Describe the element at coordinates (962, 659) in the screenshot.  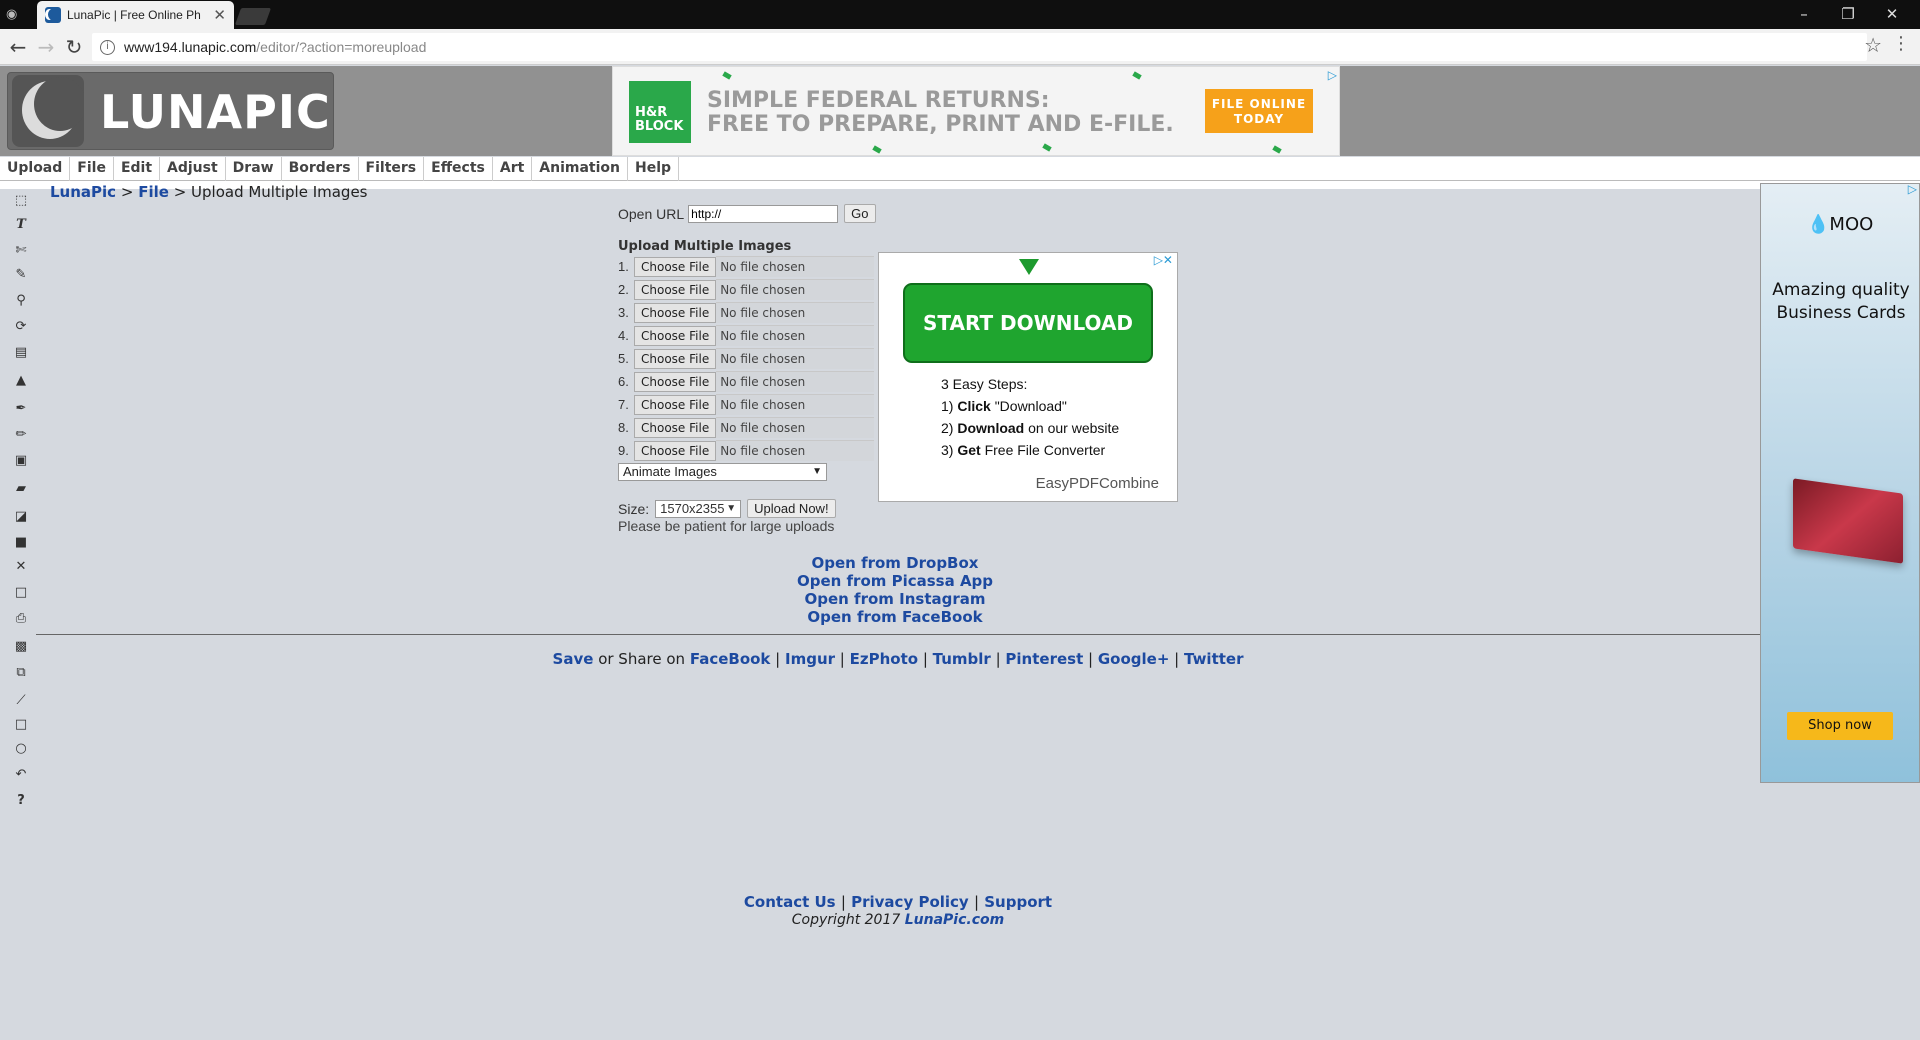
I see `share-tumblr-link: Tumblr` at that location.